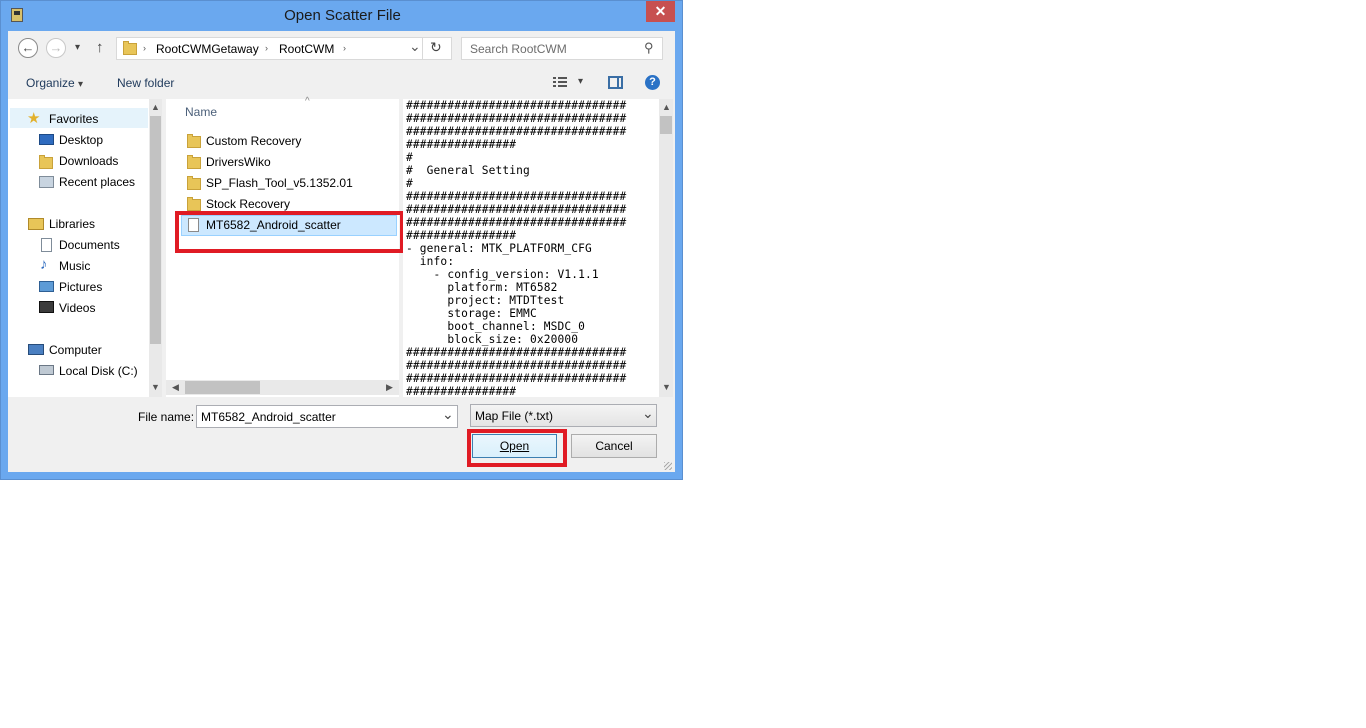 This screenshot has height=728, width=1366. I want to click on window-title: Open Scatter File, so click(342, 15).